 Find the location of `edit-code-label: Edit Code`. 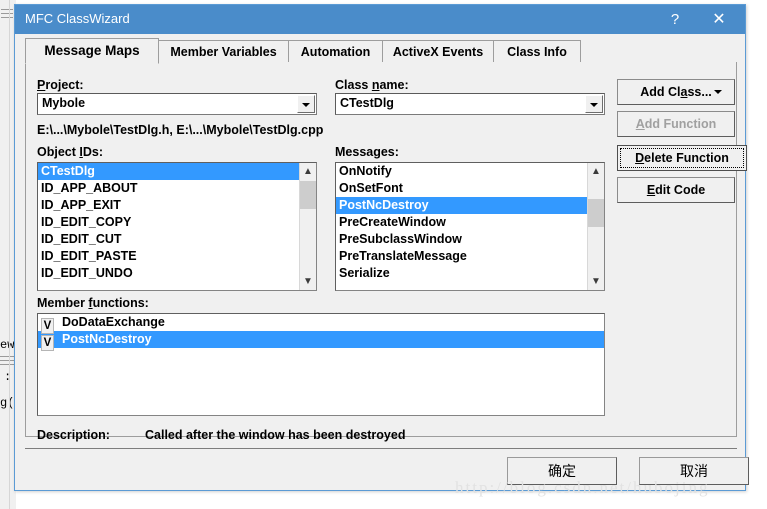

edit-code-label: Edit Code is located at coordinates (676, 190).